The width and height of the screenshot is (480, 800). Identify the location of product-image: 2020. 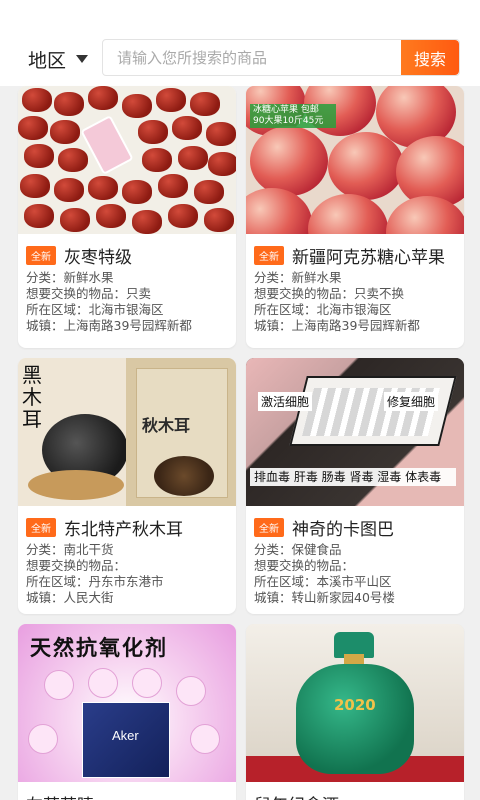
(355, 703).